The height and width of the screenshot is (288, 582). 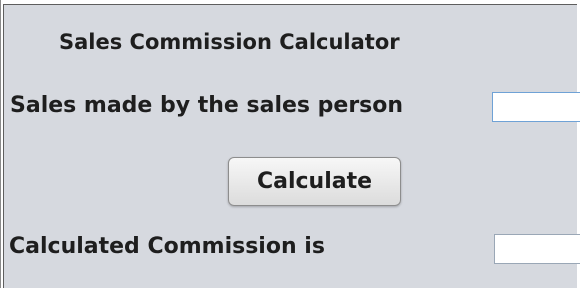 I want to click on sales-label: Sales made by the sales person, so click(x=207, y=105).